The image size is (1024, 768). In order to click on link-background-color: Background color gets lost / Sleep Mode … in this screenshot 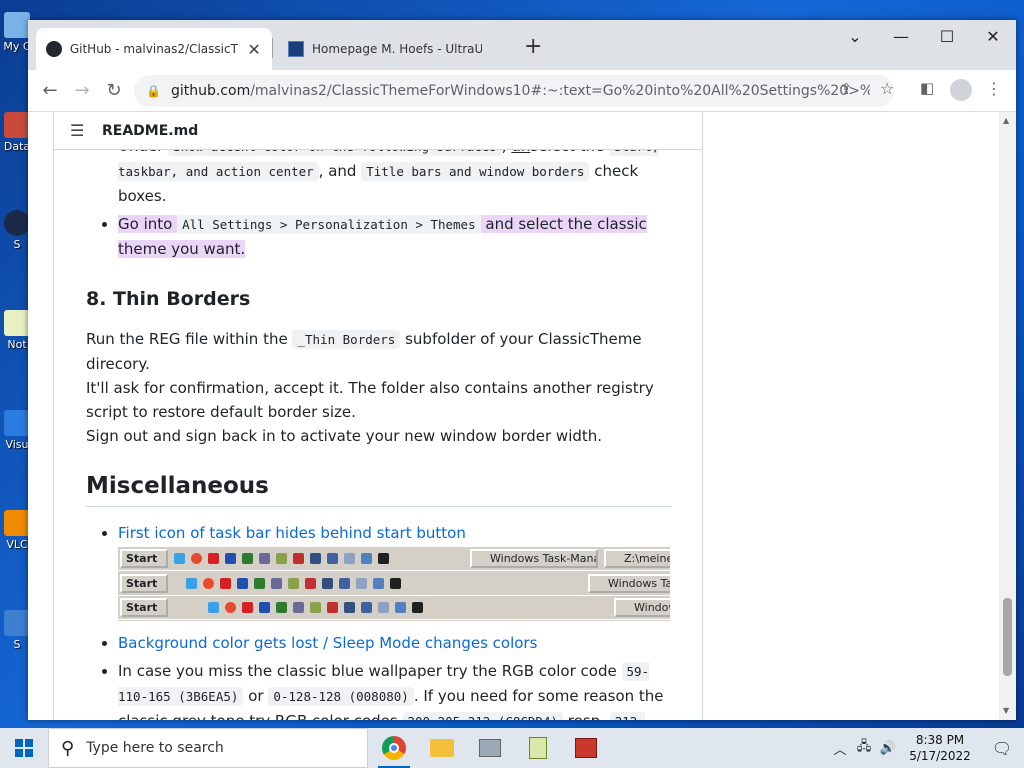, I will do `click(327, 643)`.